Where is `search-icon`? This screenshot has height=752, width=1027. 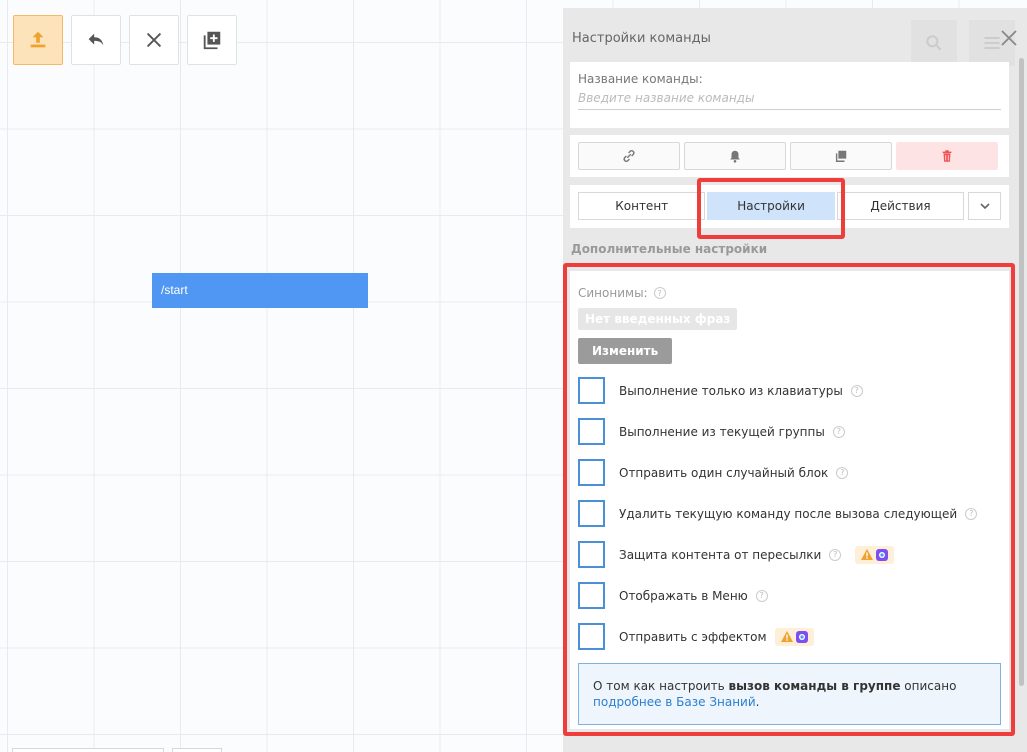 search-icon is located at coordinates (934, 43).